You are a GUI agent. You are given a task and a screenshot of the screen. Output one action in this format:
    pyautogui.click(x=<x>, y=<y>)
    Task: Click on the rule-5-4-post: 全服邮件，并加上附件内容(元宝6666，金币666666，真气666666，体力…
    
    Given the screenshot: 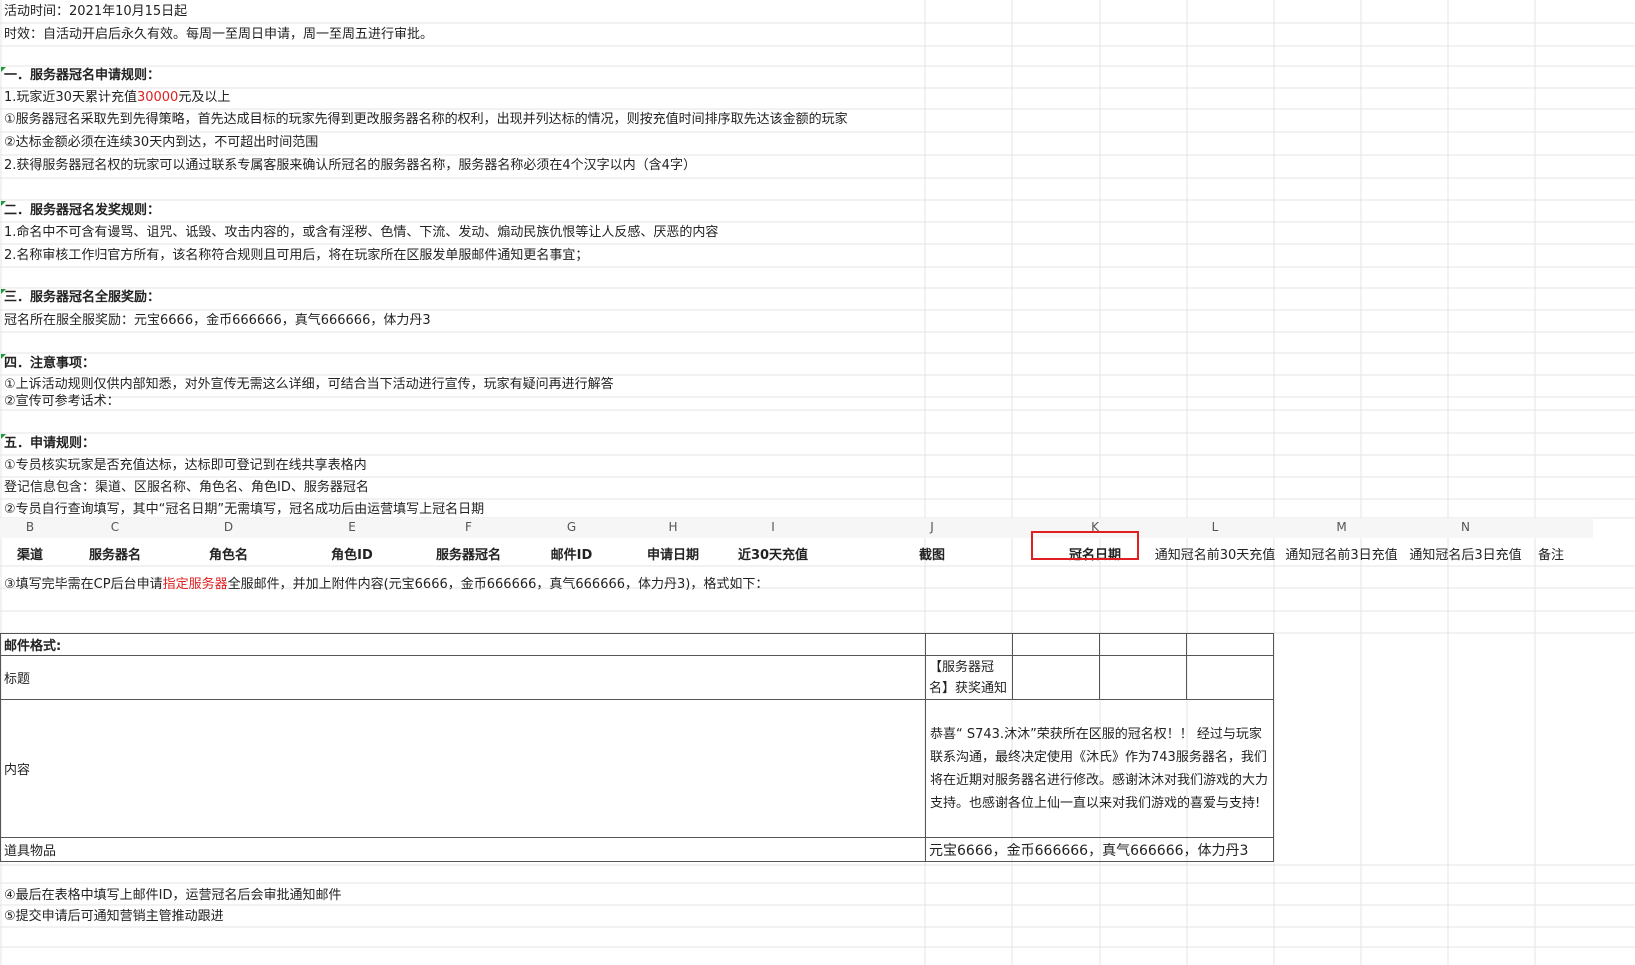 What is the action you would take?
    pyautogui.click(x=498, y=584)
    